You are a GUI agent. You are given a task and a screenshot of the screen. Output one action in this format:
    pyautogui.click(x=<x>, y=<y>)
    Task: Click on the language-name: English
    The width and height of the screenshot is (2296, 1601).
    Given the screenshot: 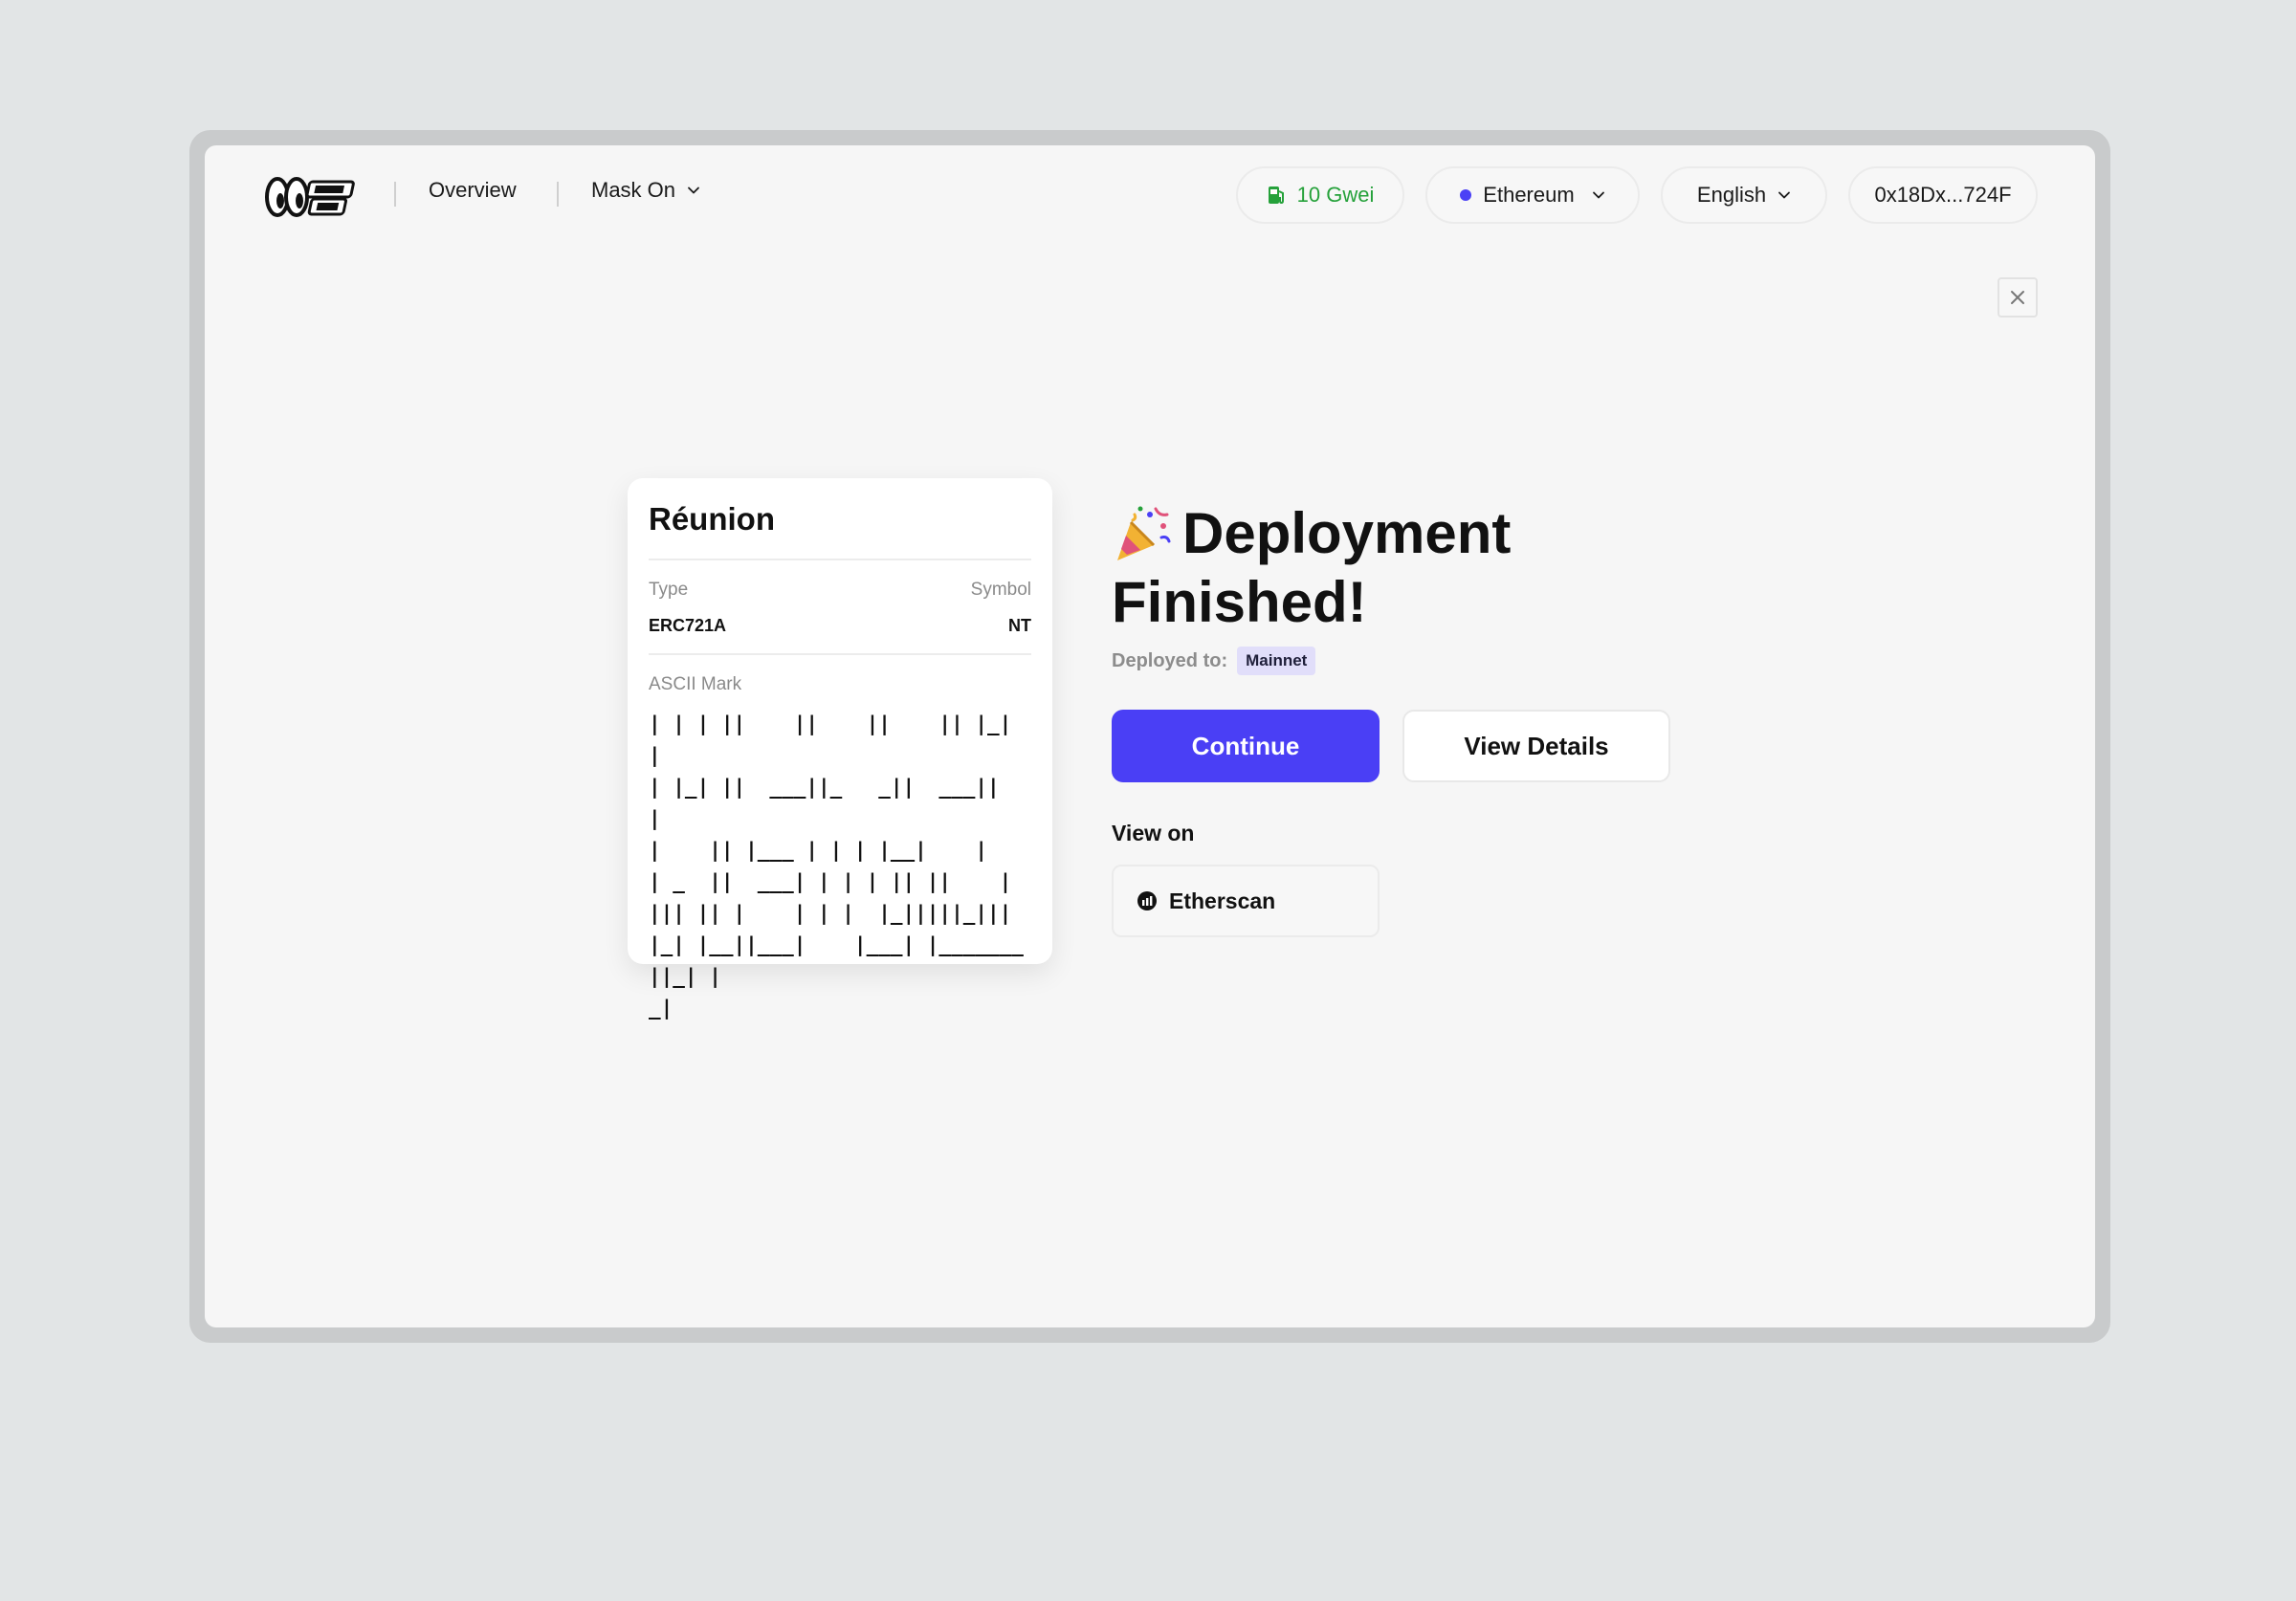 What is the action you would take?
    pyautogui.click(x=1732, y=195)
    